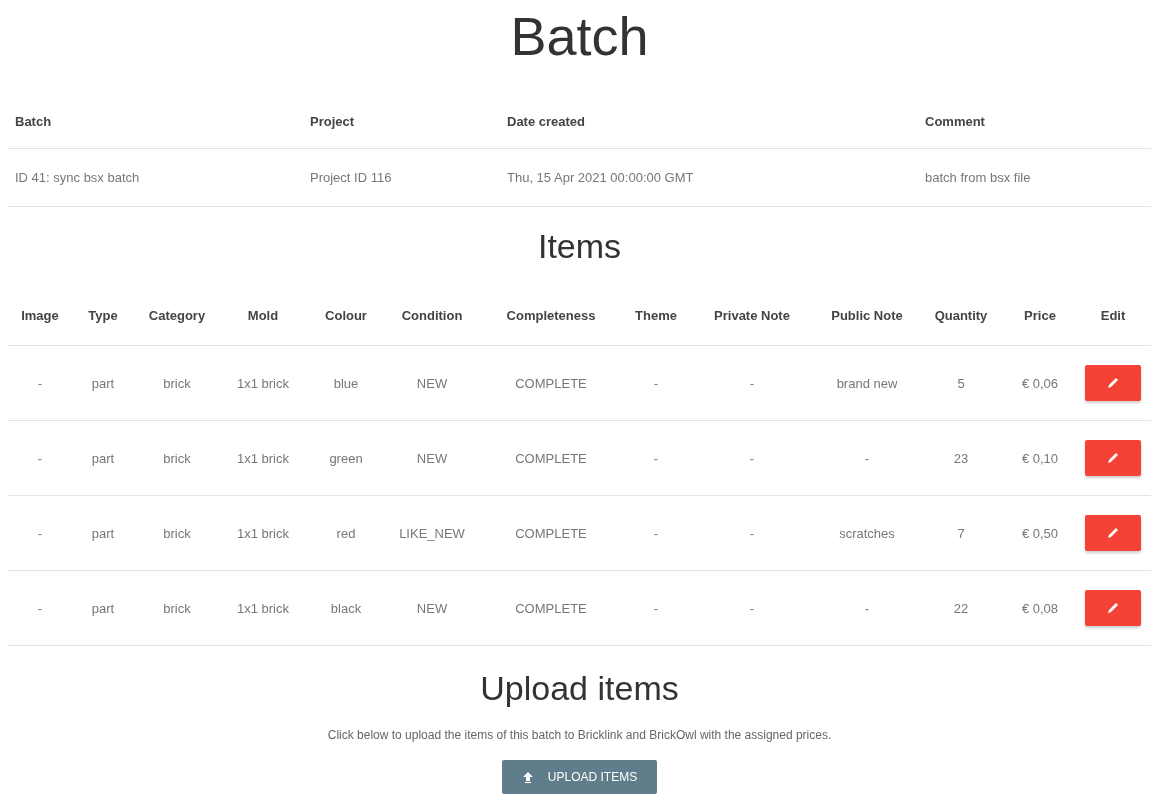 The image size is (1159, 799). Describe the element at coordinates (432, 315) in the screenshot. I see `column-header: Condition` at that location.